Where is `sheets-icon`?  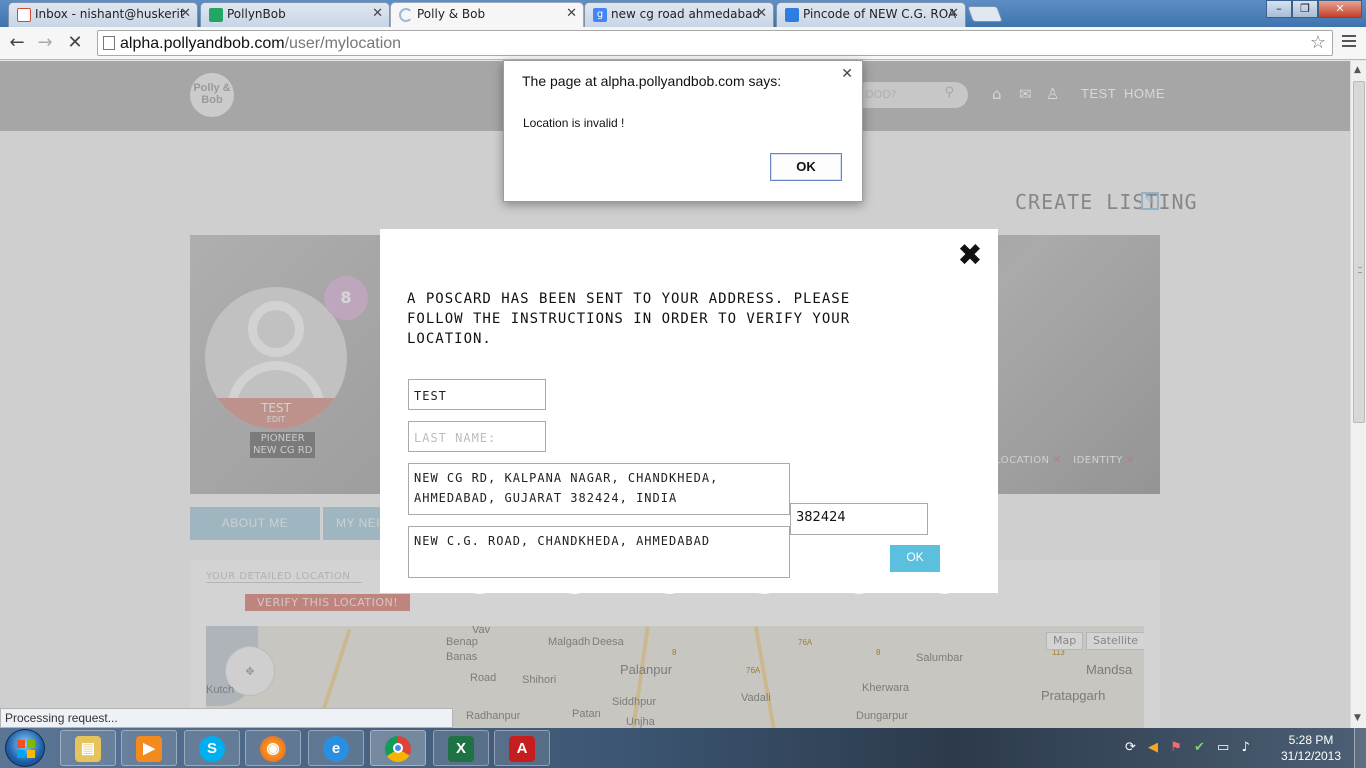
sheets-icon is located at coordinates (216, 15).